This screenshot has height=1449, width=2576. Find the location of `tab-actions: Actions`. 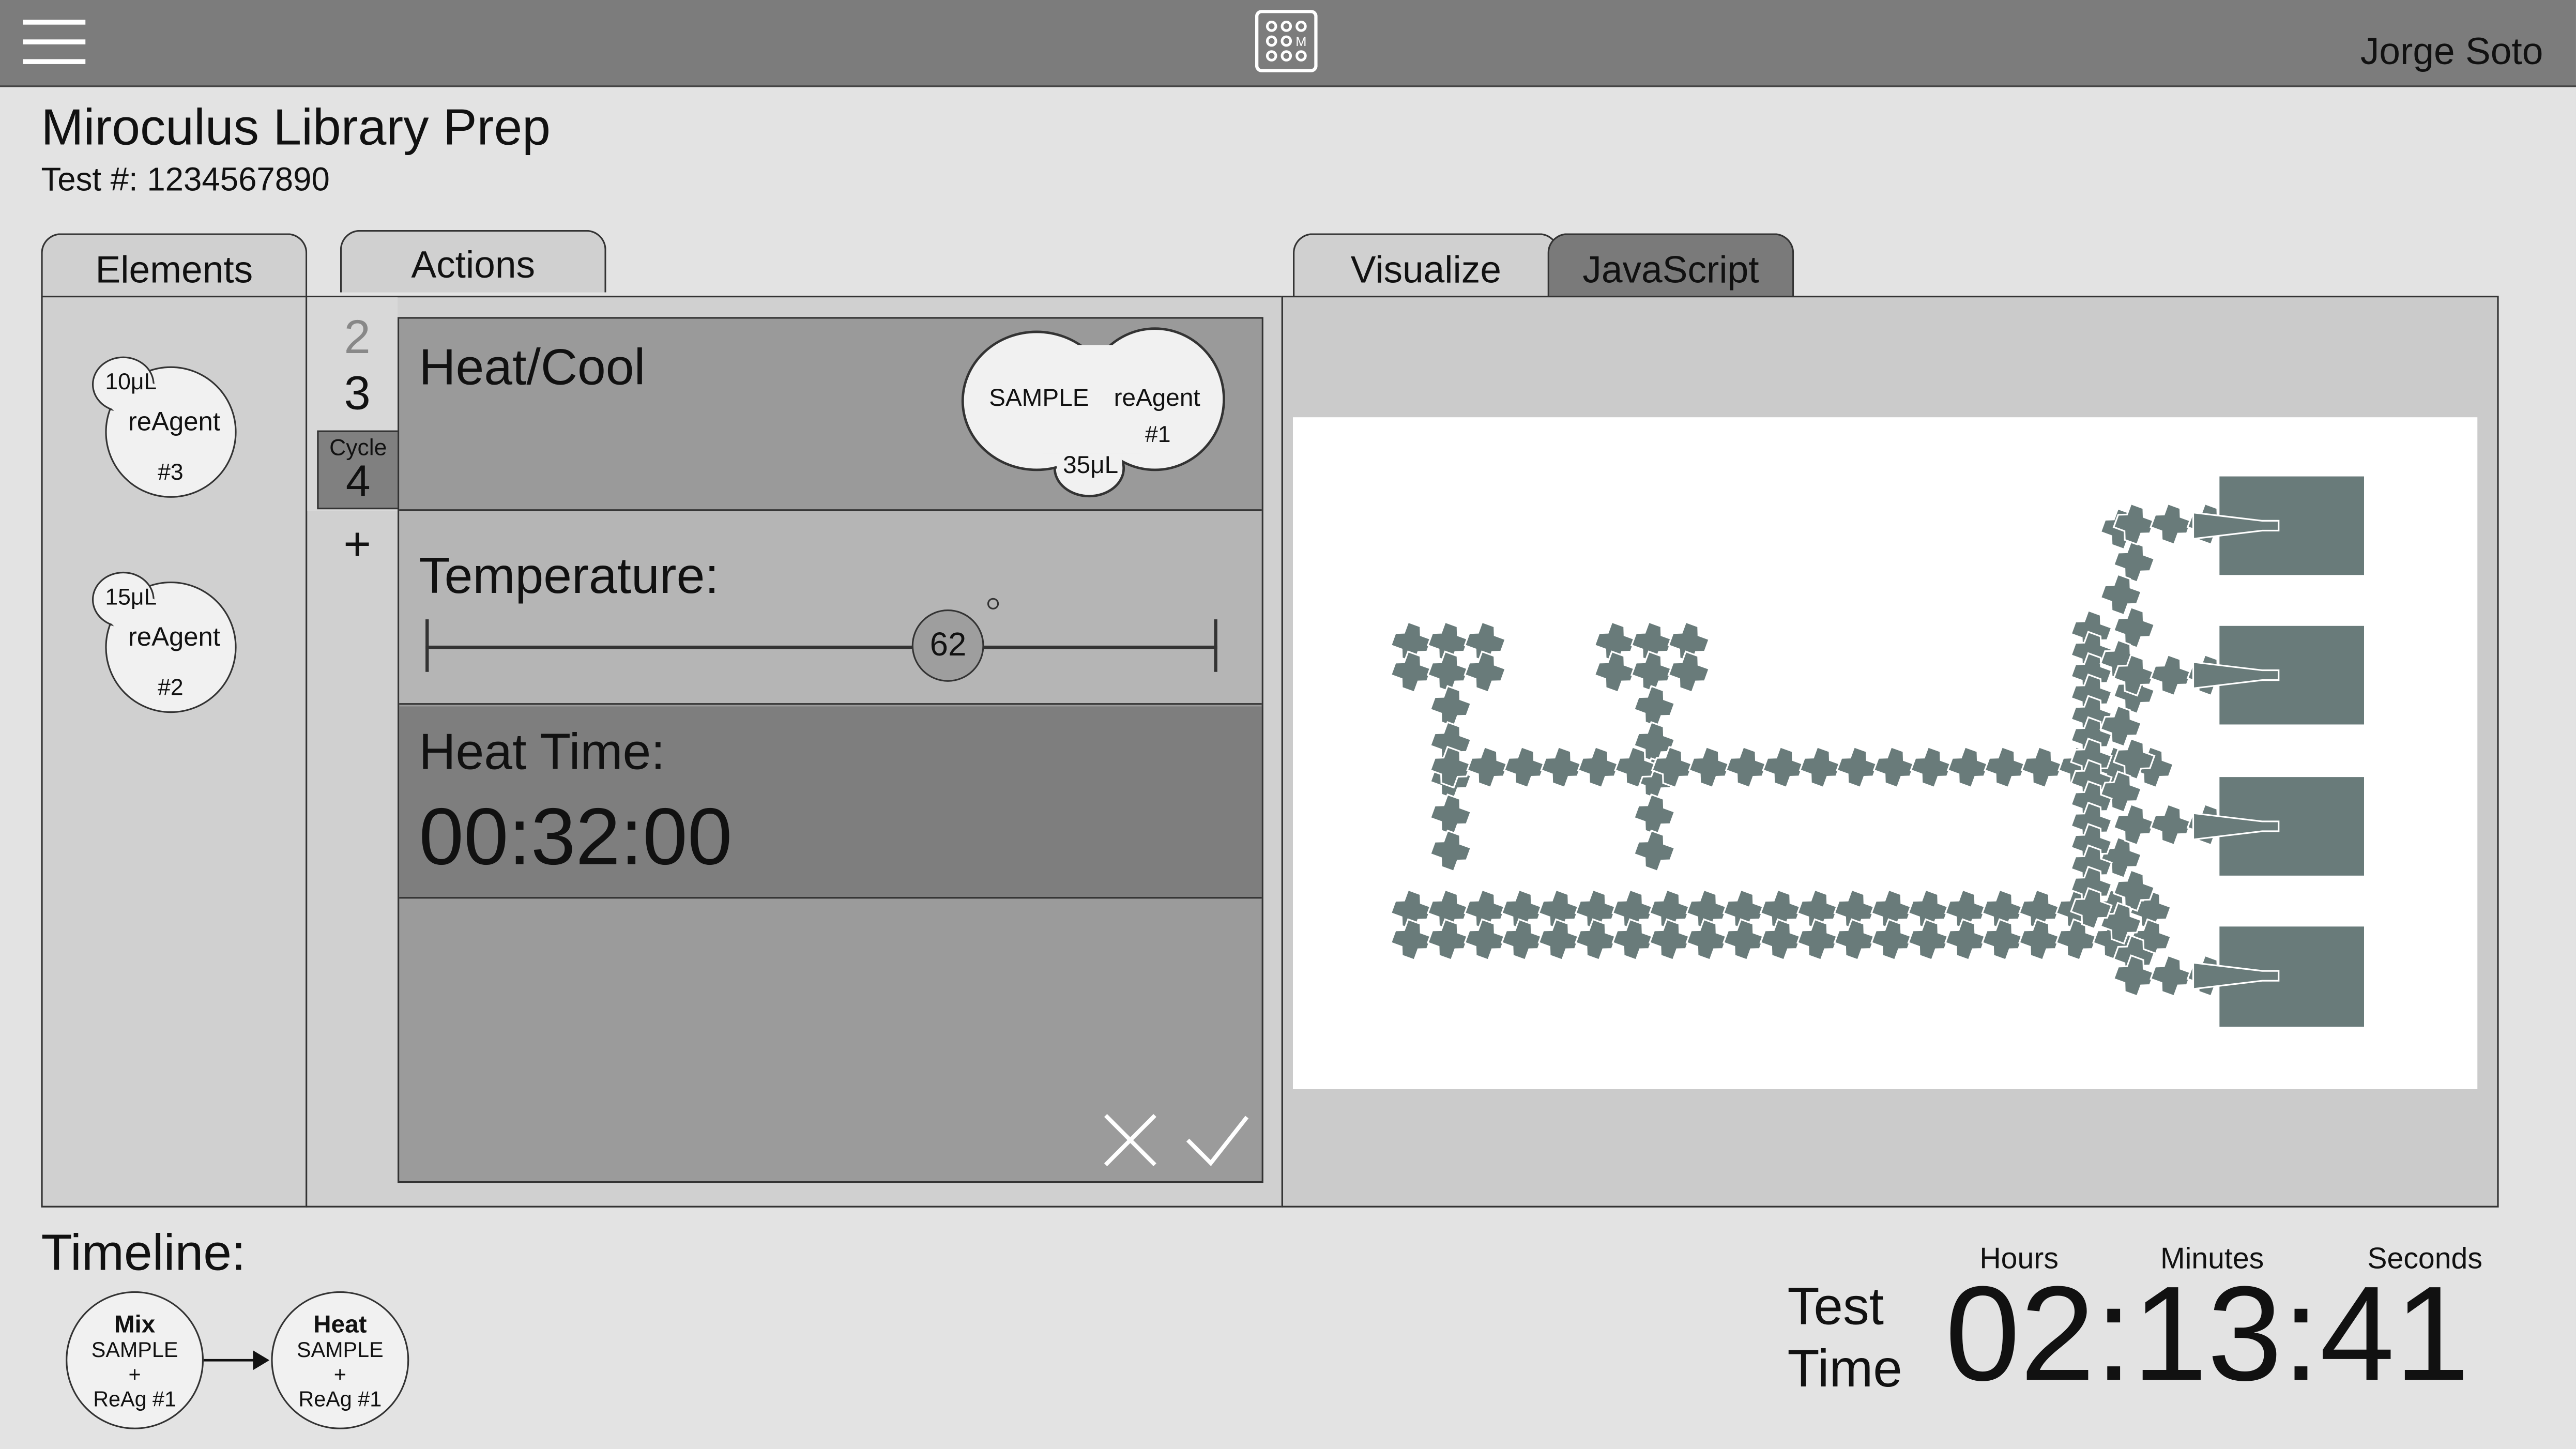

tab-actions: Actions is located at coordinates (473, 261).